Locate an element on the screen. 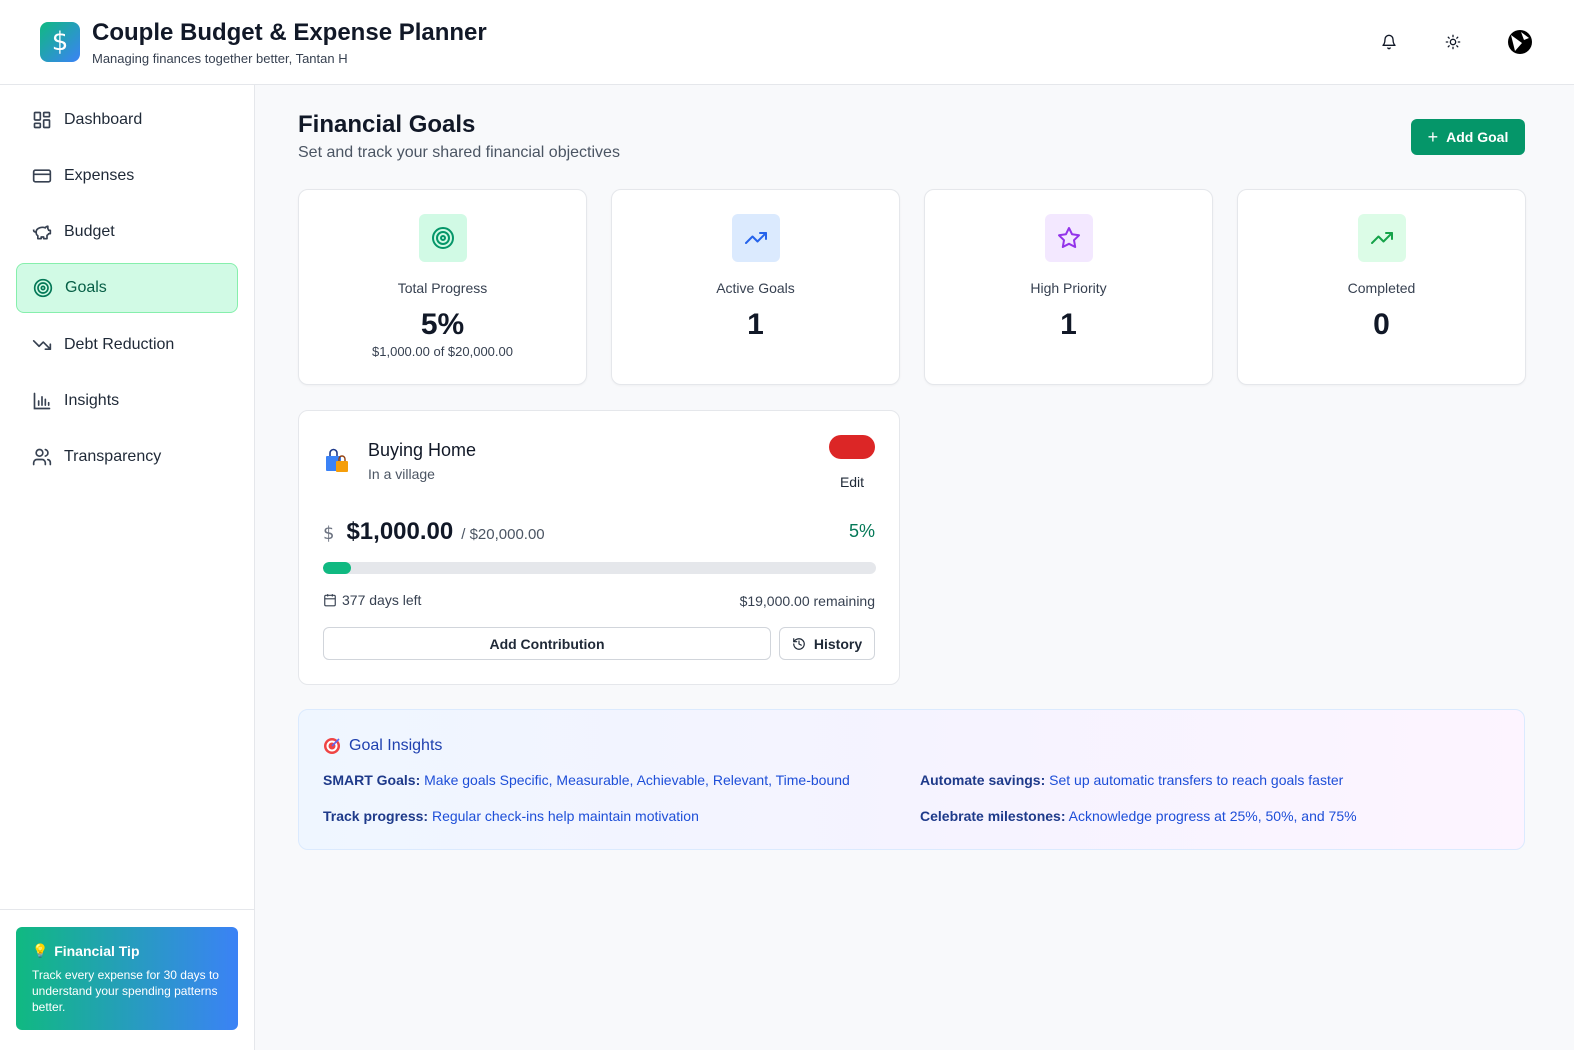  bar-chart-icon is located at coordinates (42, 401).